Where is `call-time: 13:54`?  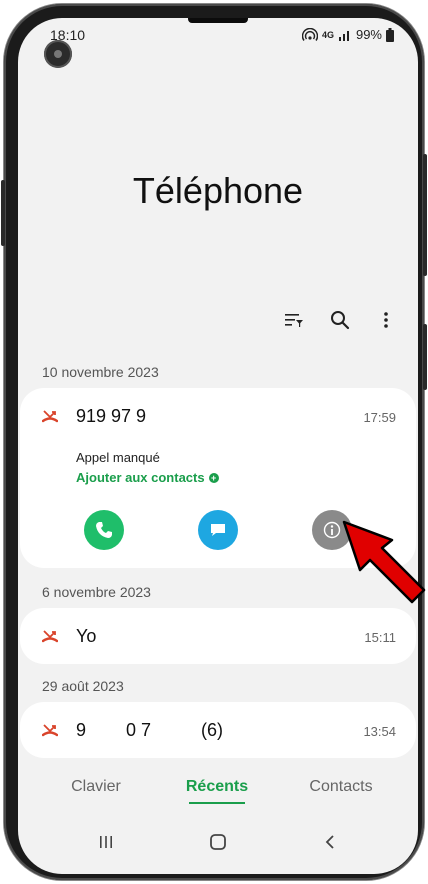
call-time: 13:54 is located at coordinates (379, 731).